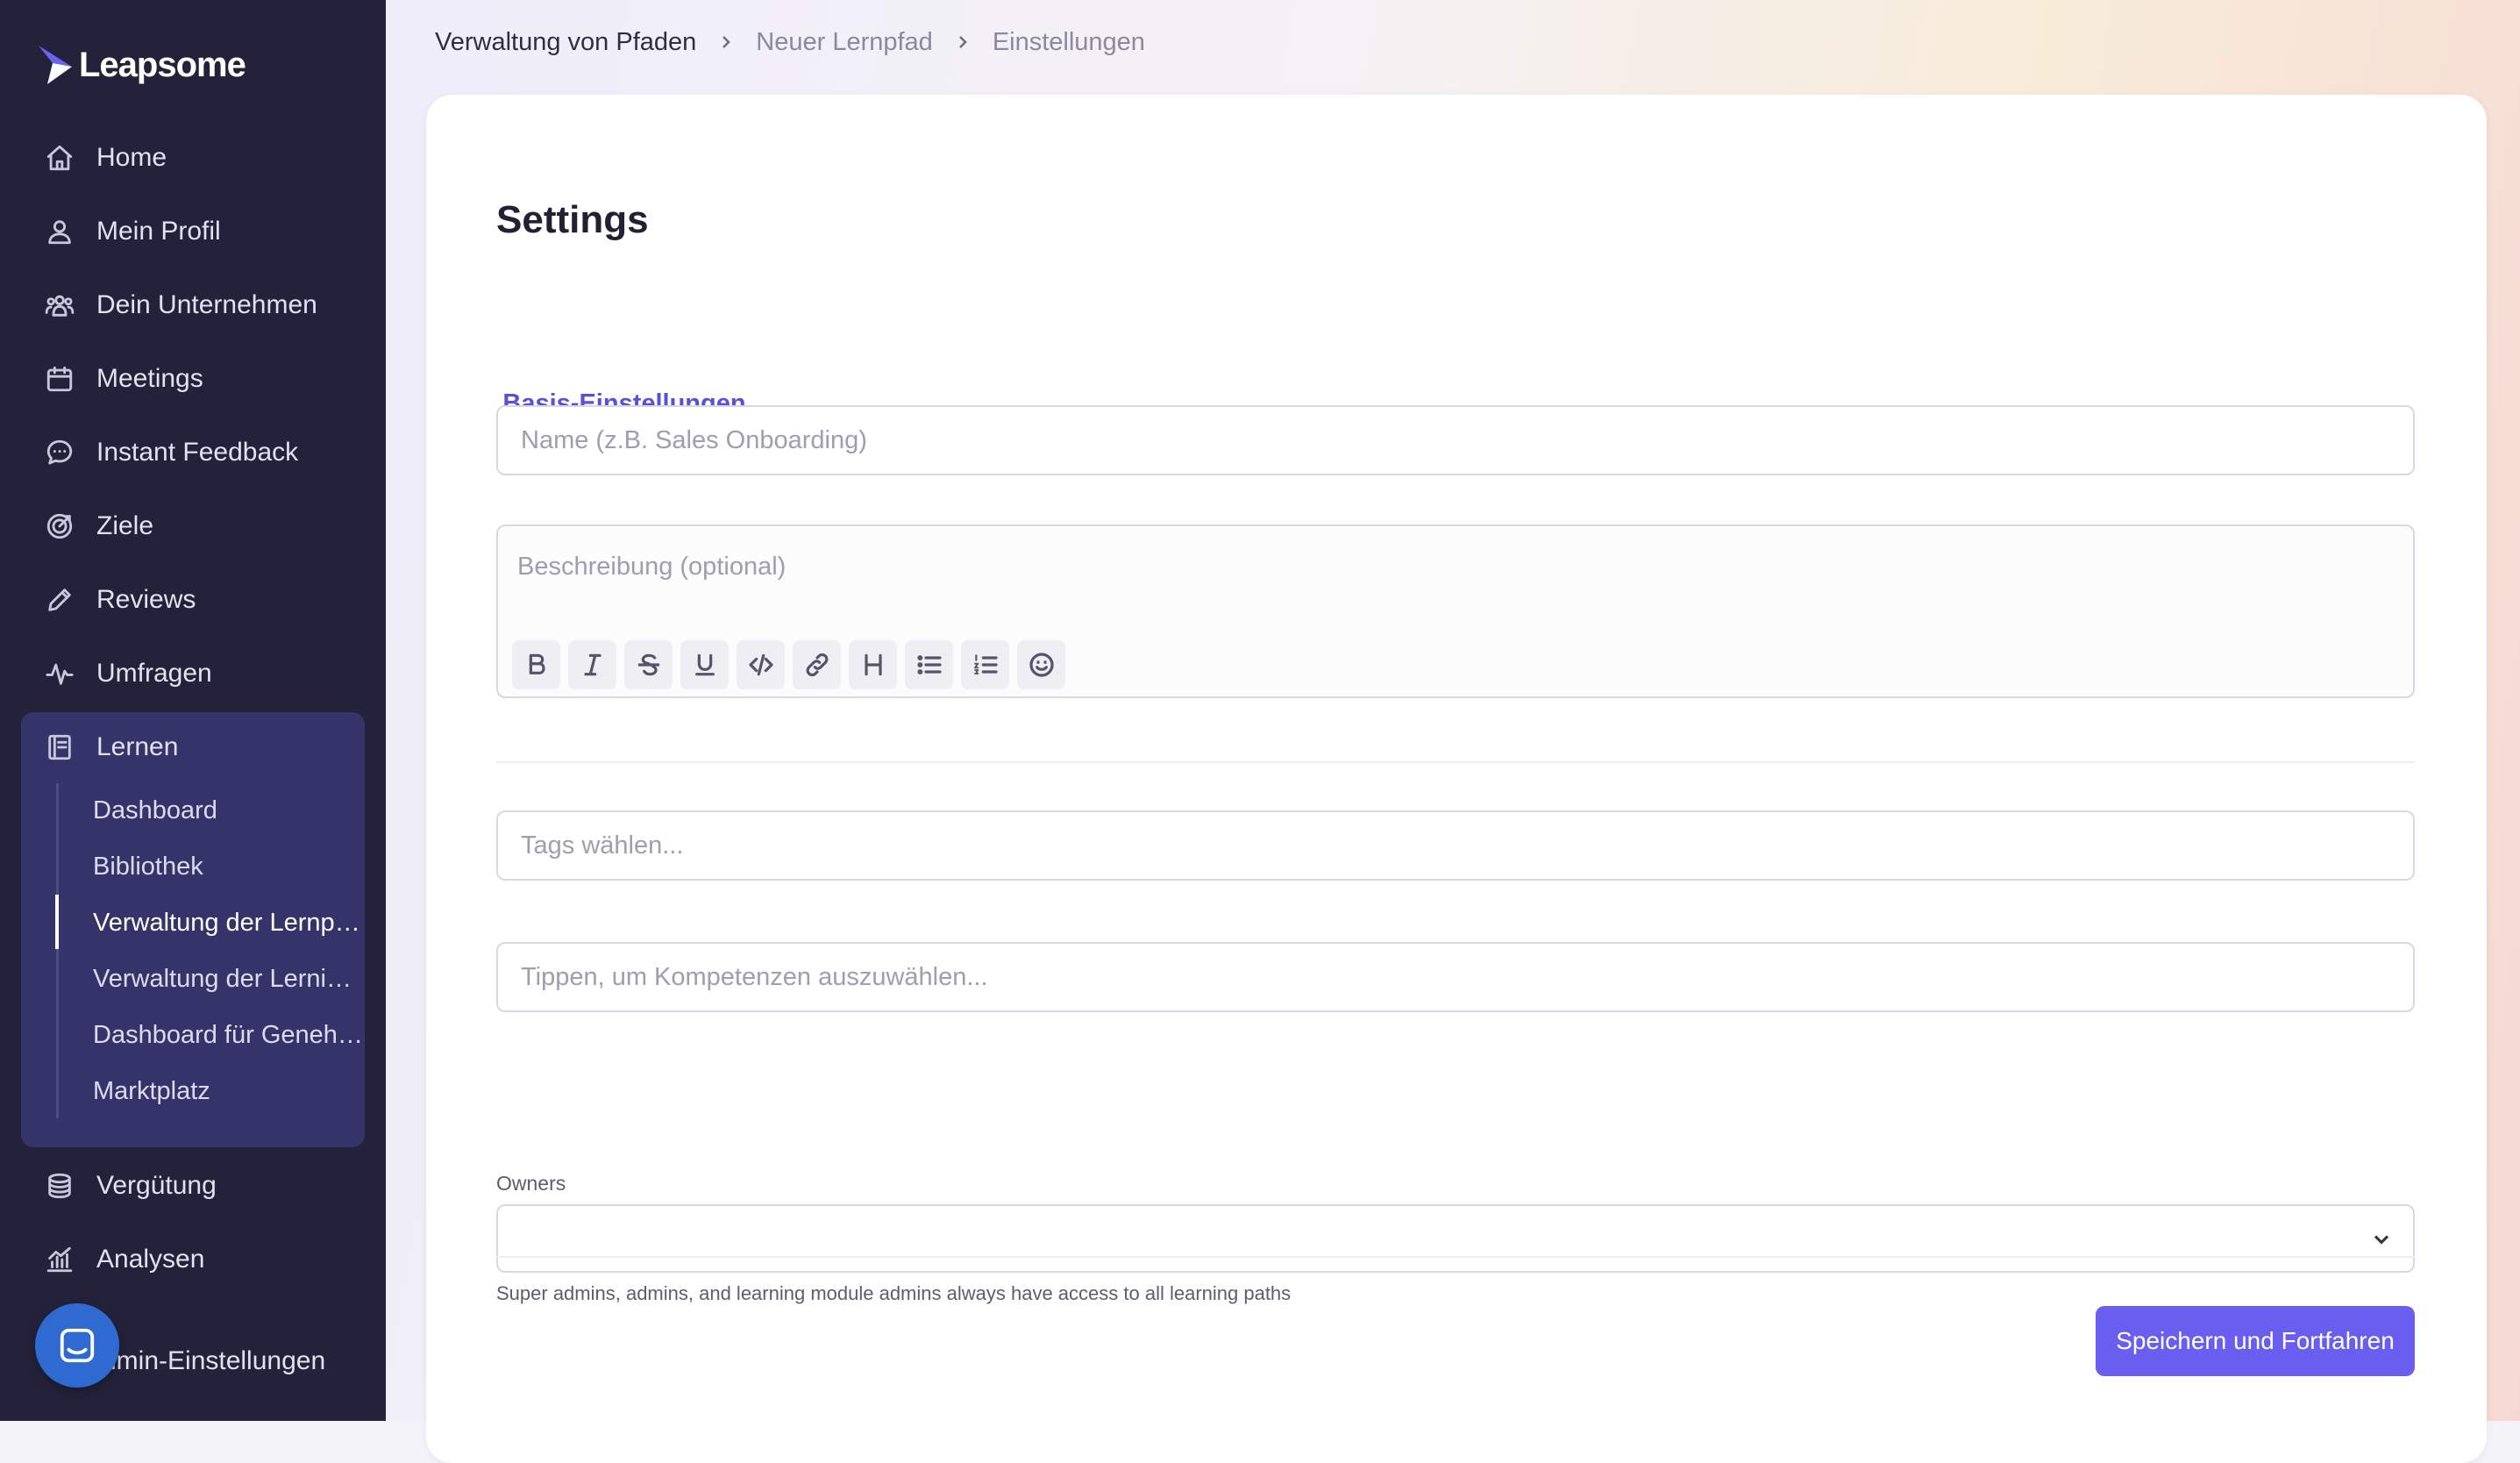 The width and height of the screenshot is (2520, 1463). Describe the element at coordinates (572, 219) in the screenshot. I see `page-title: Settings` at that location.